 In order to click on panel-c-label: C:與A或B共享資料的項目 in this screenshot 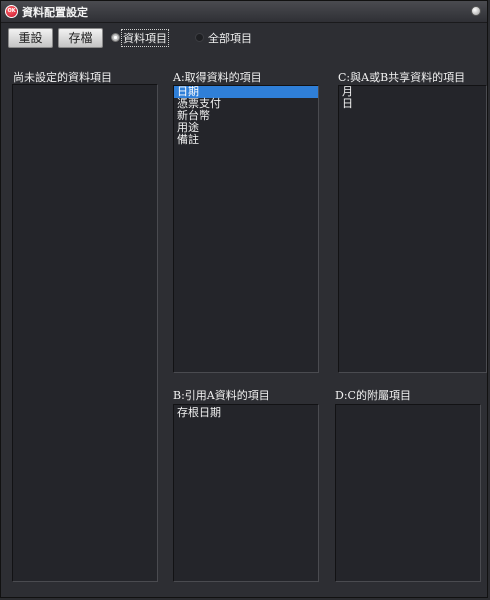, I will do `click(402, 77)`.